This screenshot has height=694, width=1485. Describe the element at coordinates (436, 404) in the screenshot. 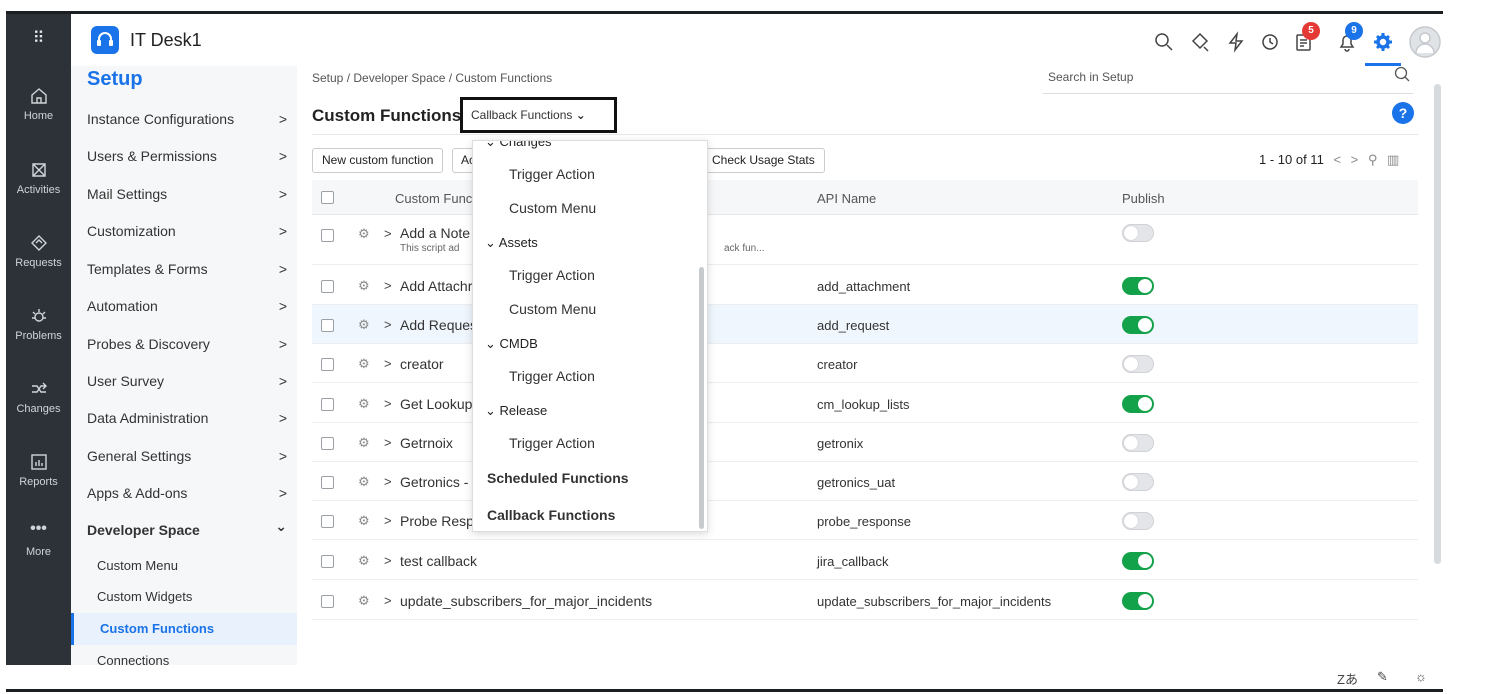

I see `function-name: Get Lookup` at that location.